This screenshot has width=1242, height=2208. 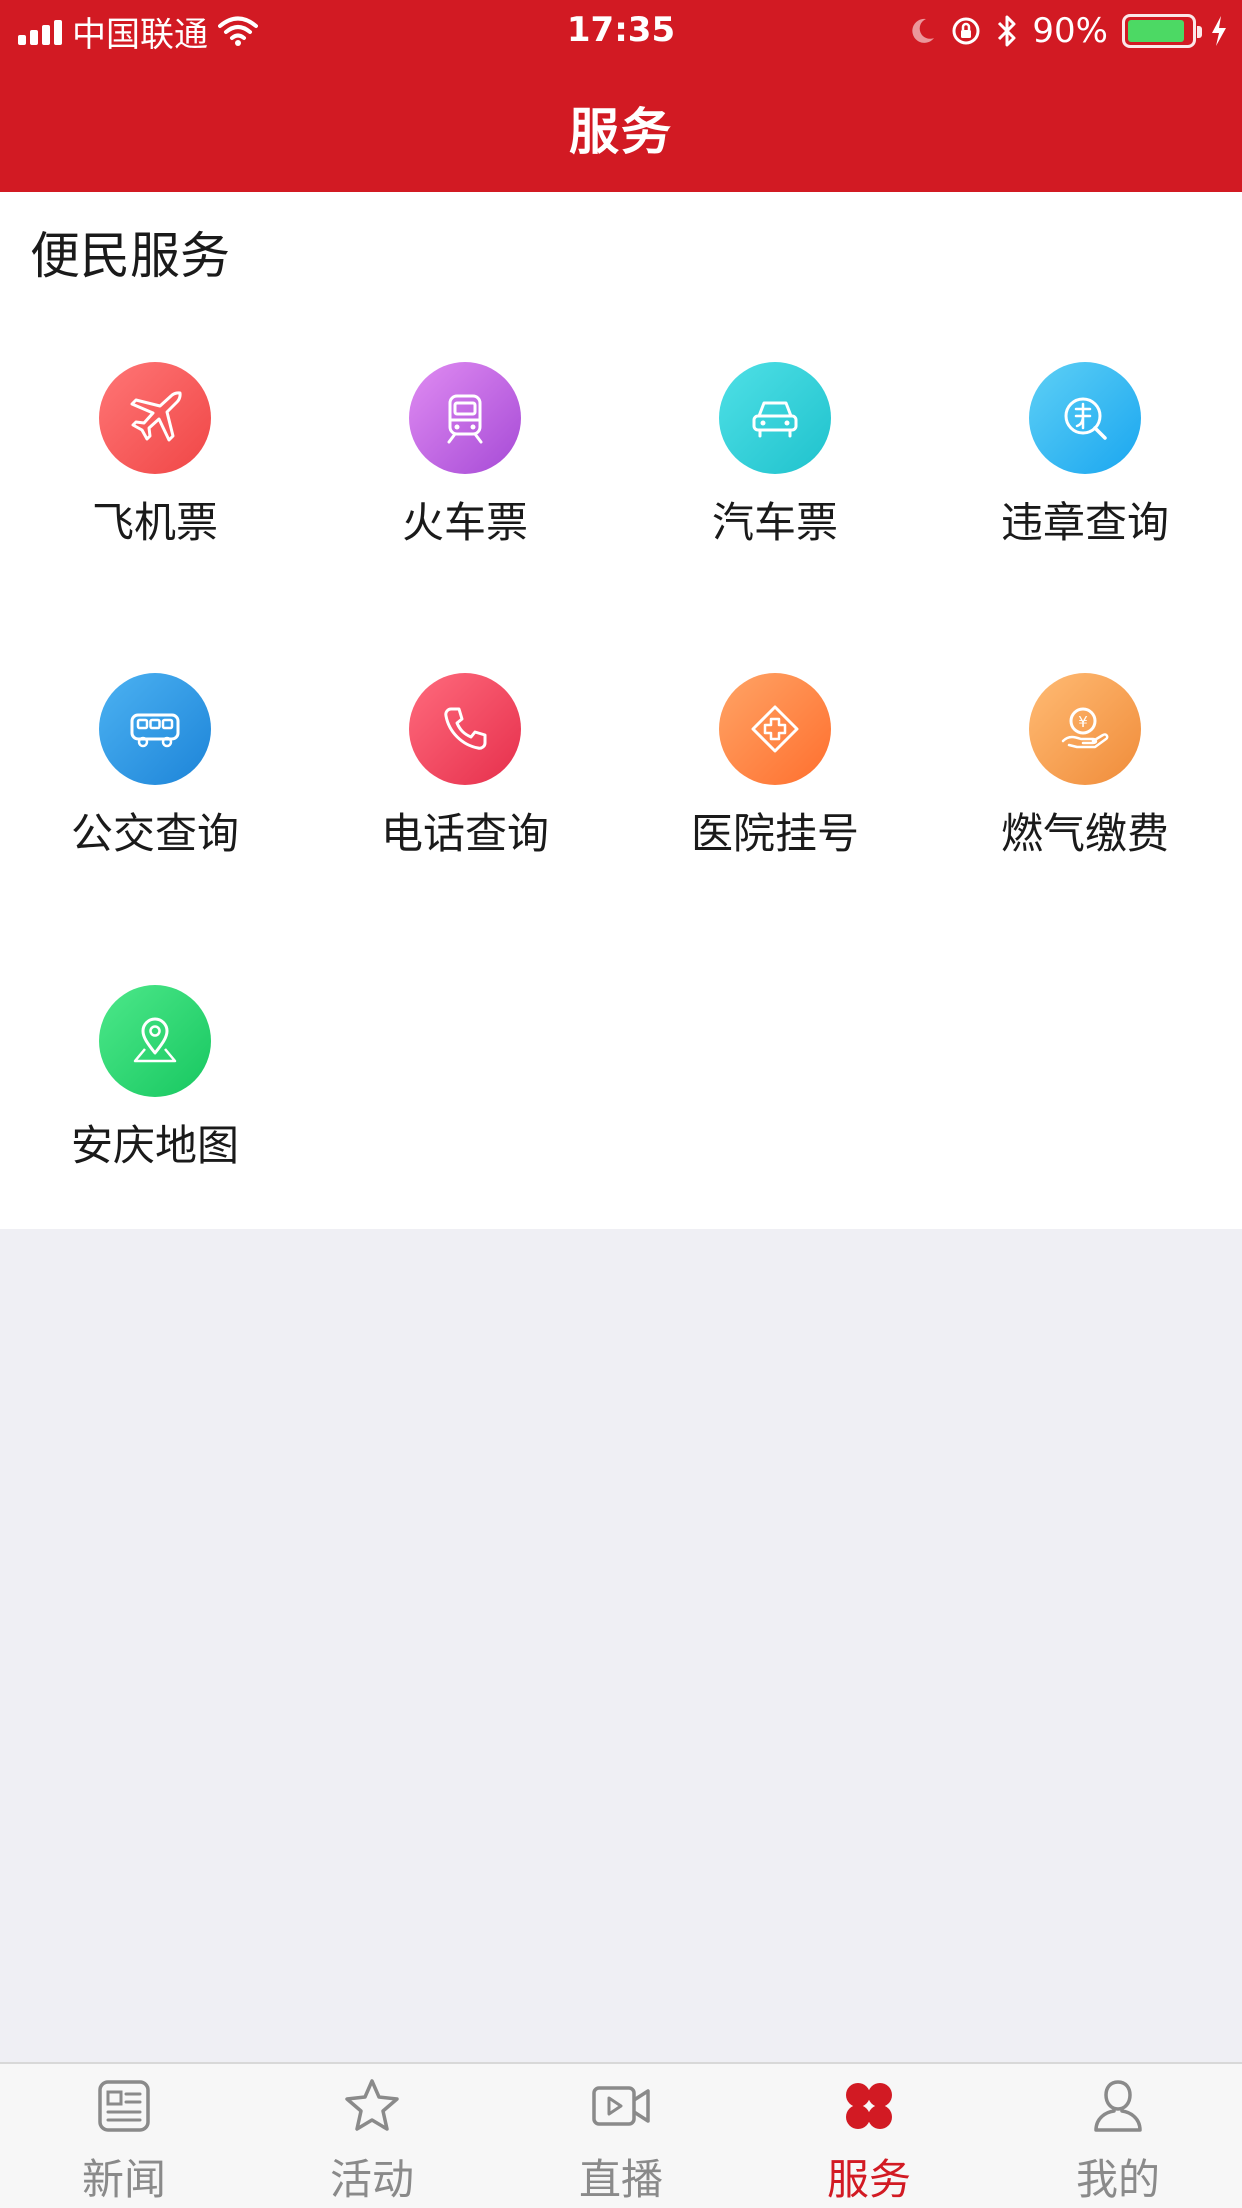 I want to click on service-anqing-map: 安庆地图, so click(x=155, y=1085).